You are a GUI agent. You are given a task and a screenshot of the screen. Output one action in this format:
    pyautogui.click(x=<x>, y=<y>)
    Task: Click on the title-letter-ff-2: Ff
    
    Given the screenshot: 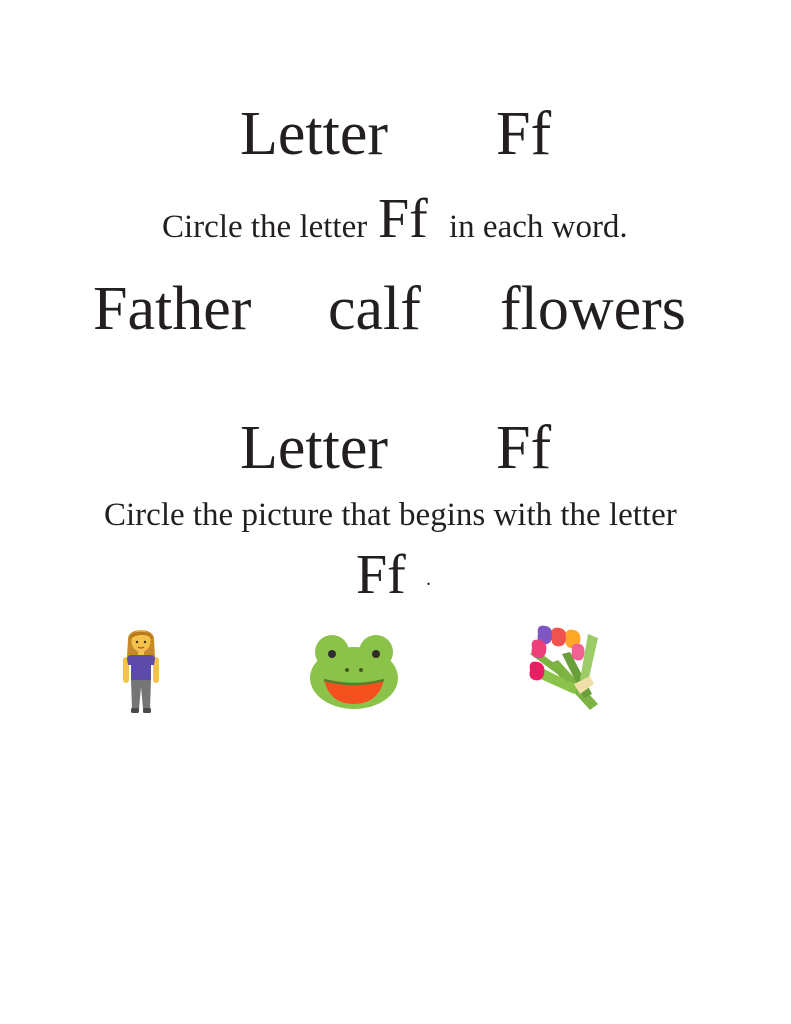 What is the action you would take?
    pyautogui.click(x=524, y=448)
    